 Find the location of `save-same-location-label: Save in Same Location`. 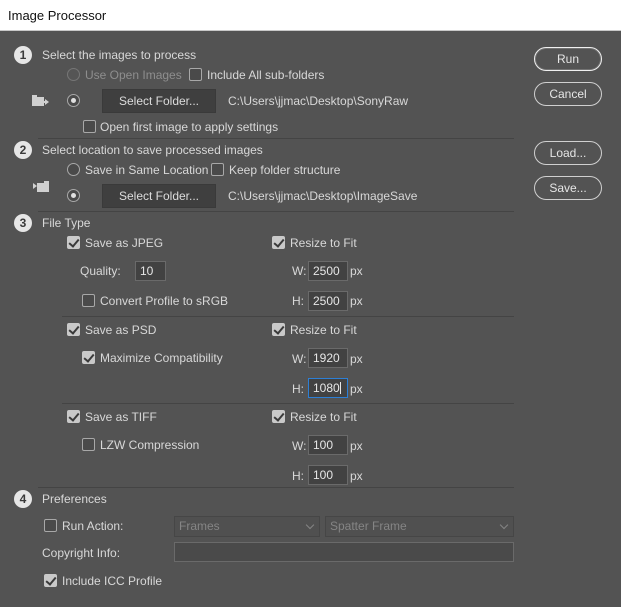

save-same-location-label: Save in Same Location is located at coordinates (147, 170).